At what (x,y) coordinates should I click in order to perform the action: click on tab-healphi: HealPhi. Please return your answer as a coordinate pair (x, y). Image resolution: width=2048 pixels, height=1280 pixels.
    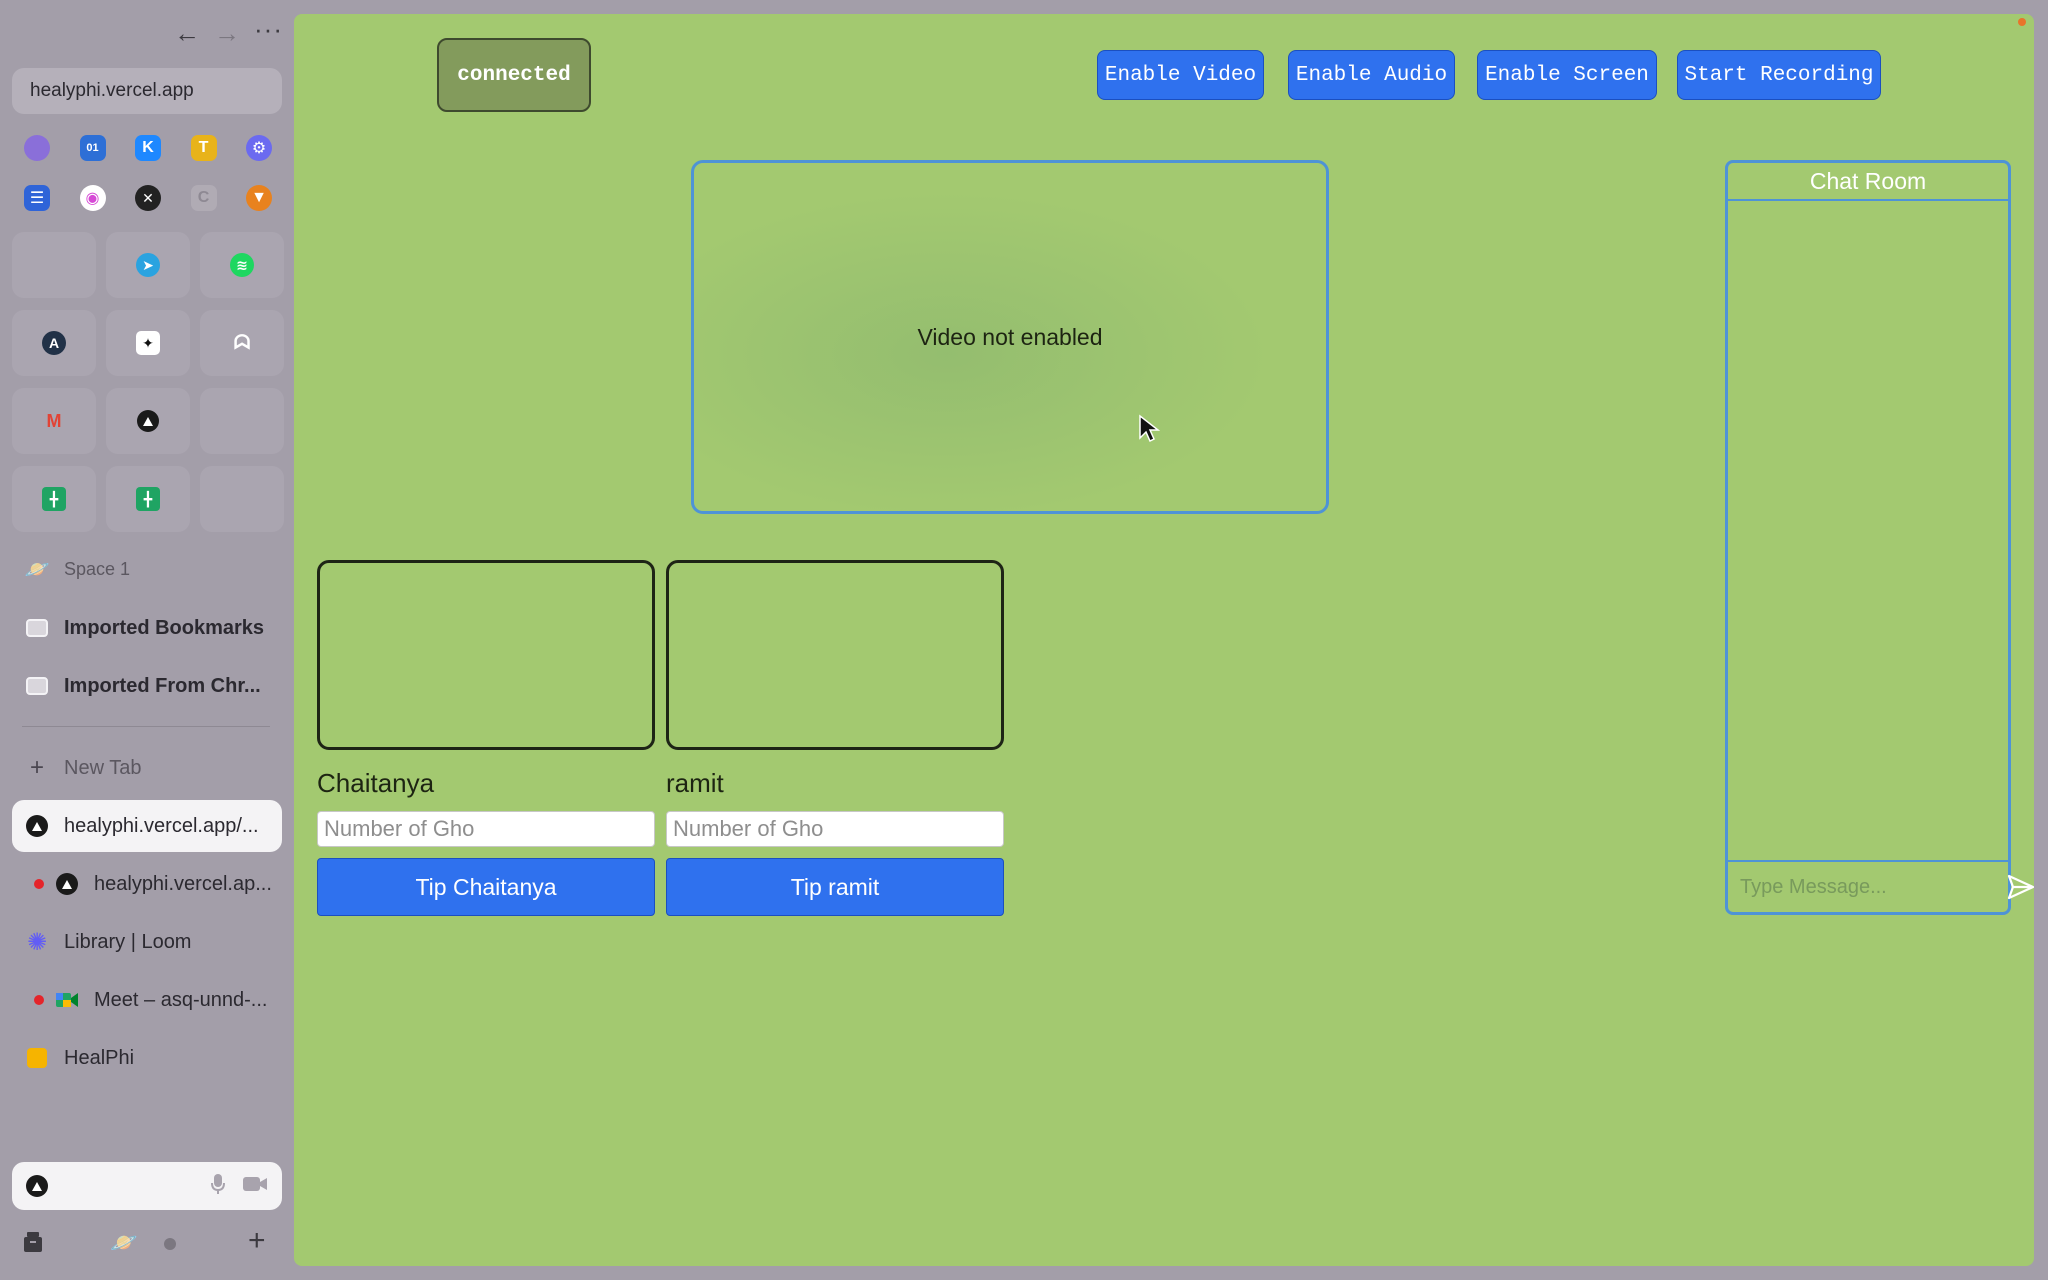
    Looking at the image, I should click on (147, 1058).